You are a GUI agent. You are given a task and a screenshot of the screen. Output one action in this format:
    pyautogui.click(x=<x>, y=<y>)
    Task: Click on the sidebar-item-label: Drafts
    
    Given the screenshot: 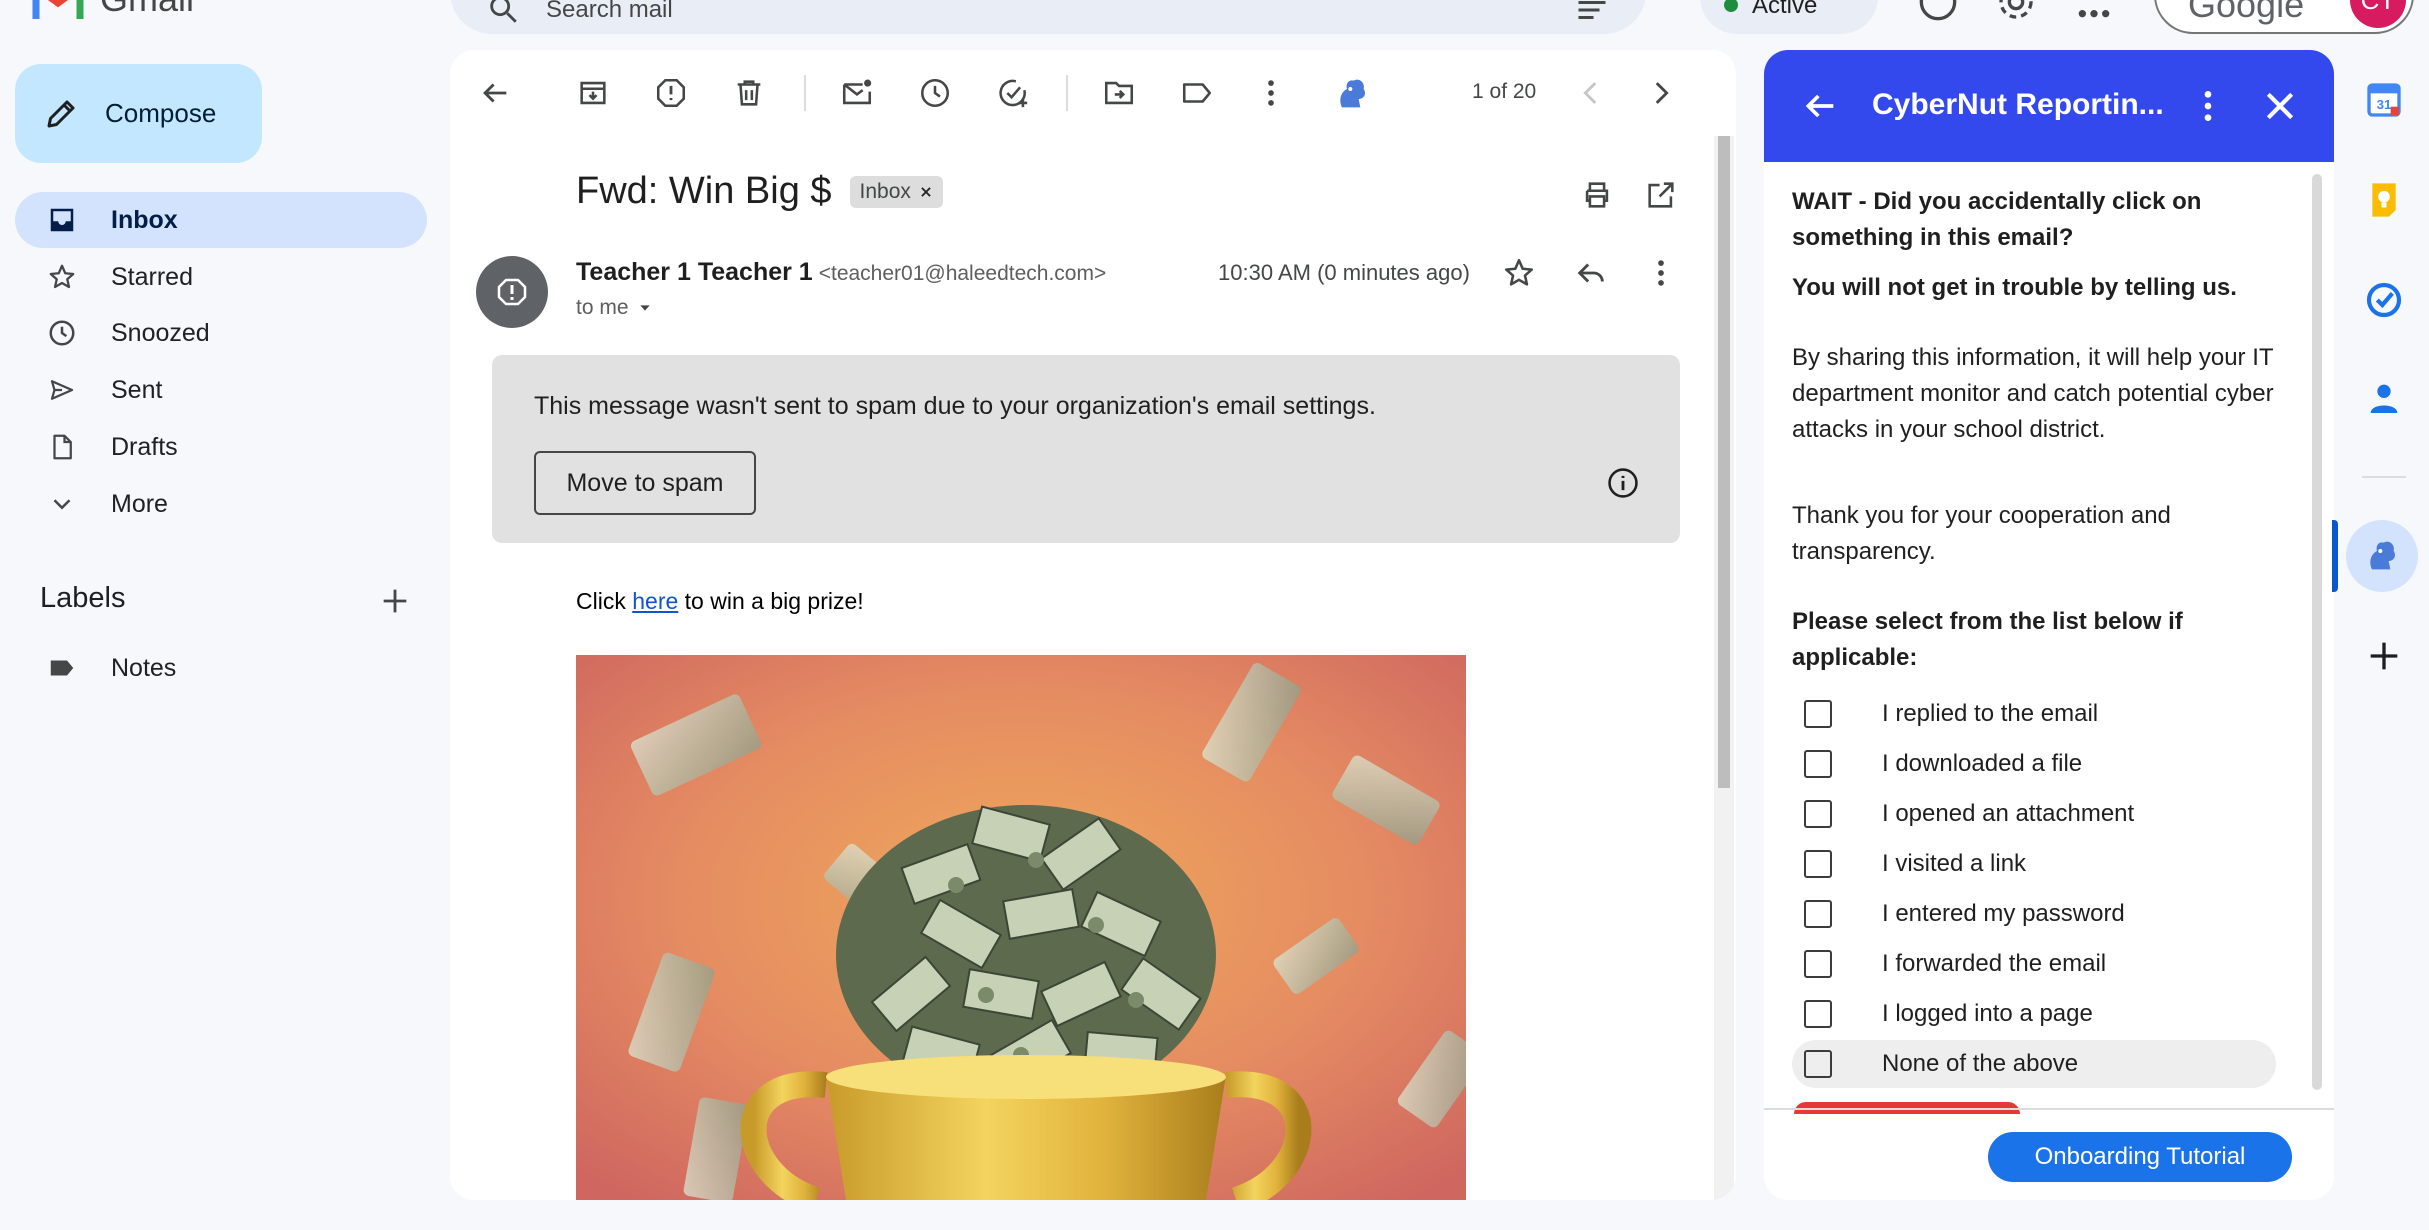 What is the action you would take?
    pyautogui.click(x=144, y=446)
    